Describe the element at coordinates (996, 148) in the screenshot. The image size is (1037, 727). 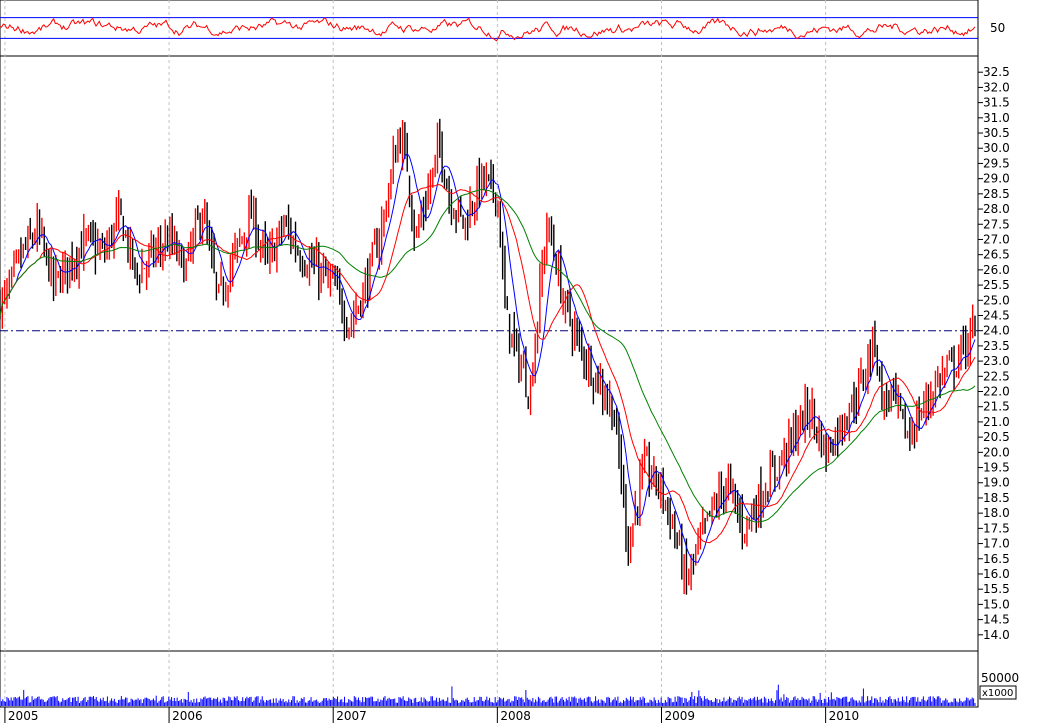
I see `y-tick-label: 30.0` at that location.